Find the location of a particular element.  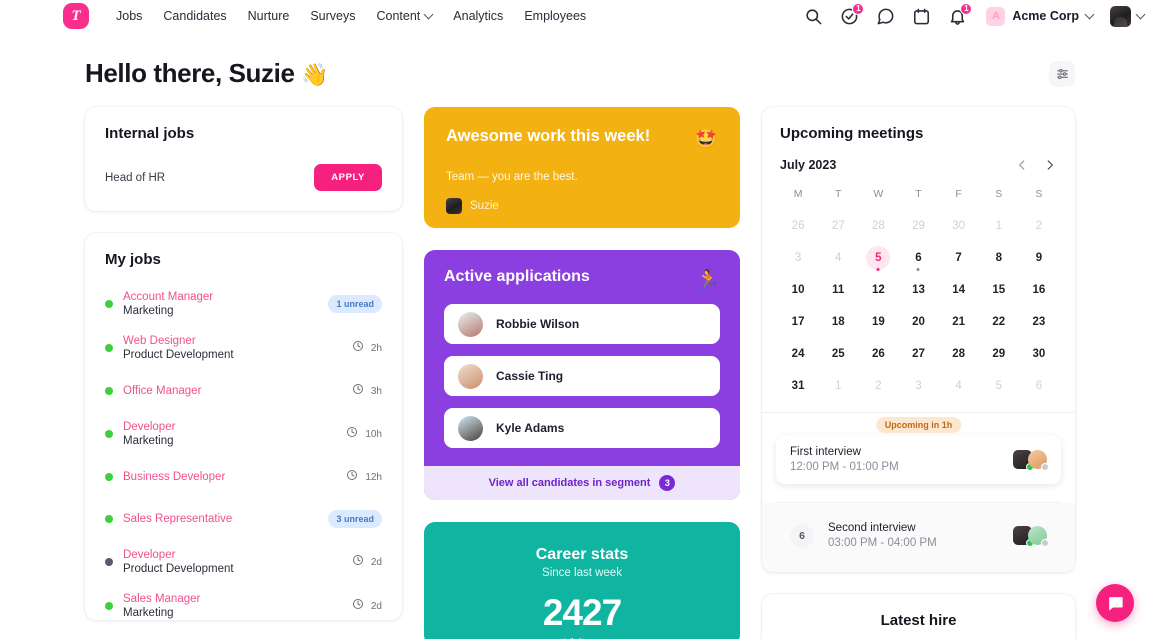

candidate-name: Kyle Adams is located at coordinates (530, 428).